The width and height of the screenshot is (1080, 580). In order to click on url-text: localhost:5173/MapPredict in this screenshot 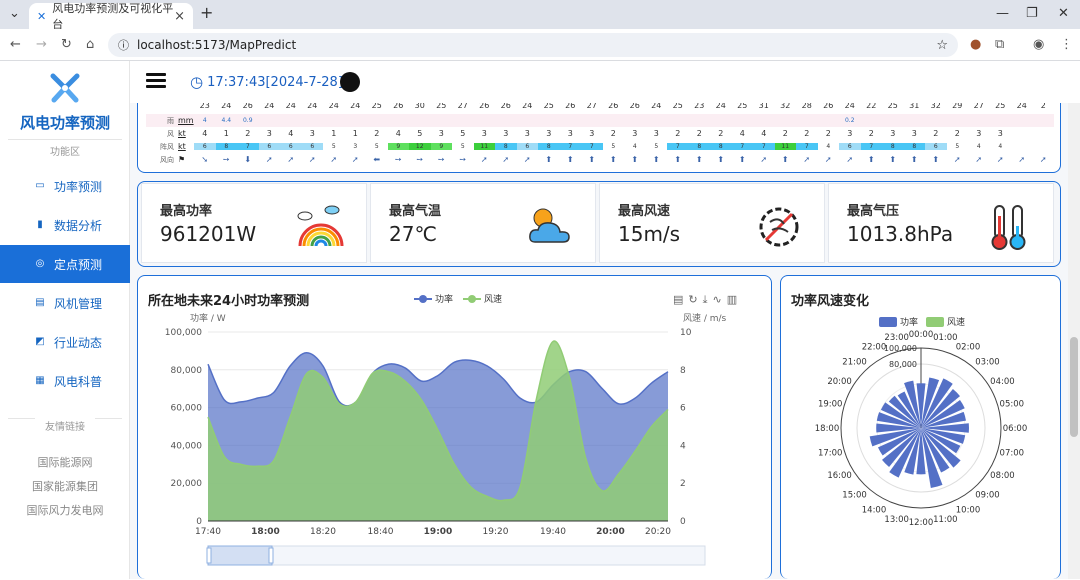, I will do `click(217, 45)`.